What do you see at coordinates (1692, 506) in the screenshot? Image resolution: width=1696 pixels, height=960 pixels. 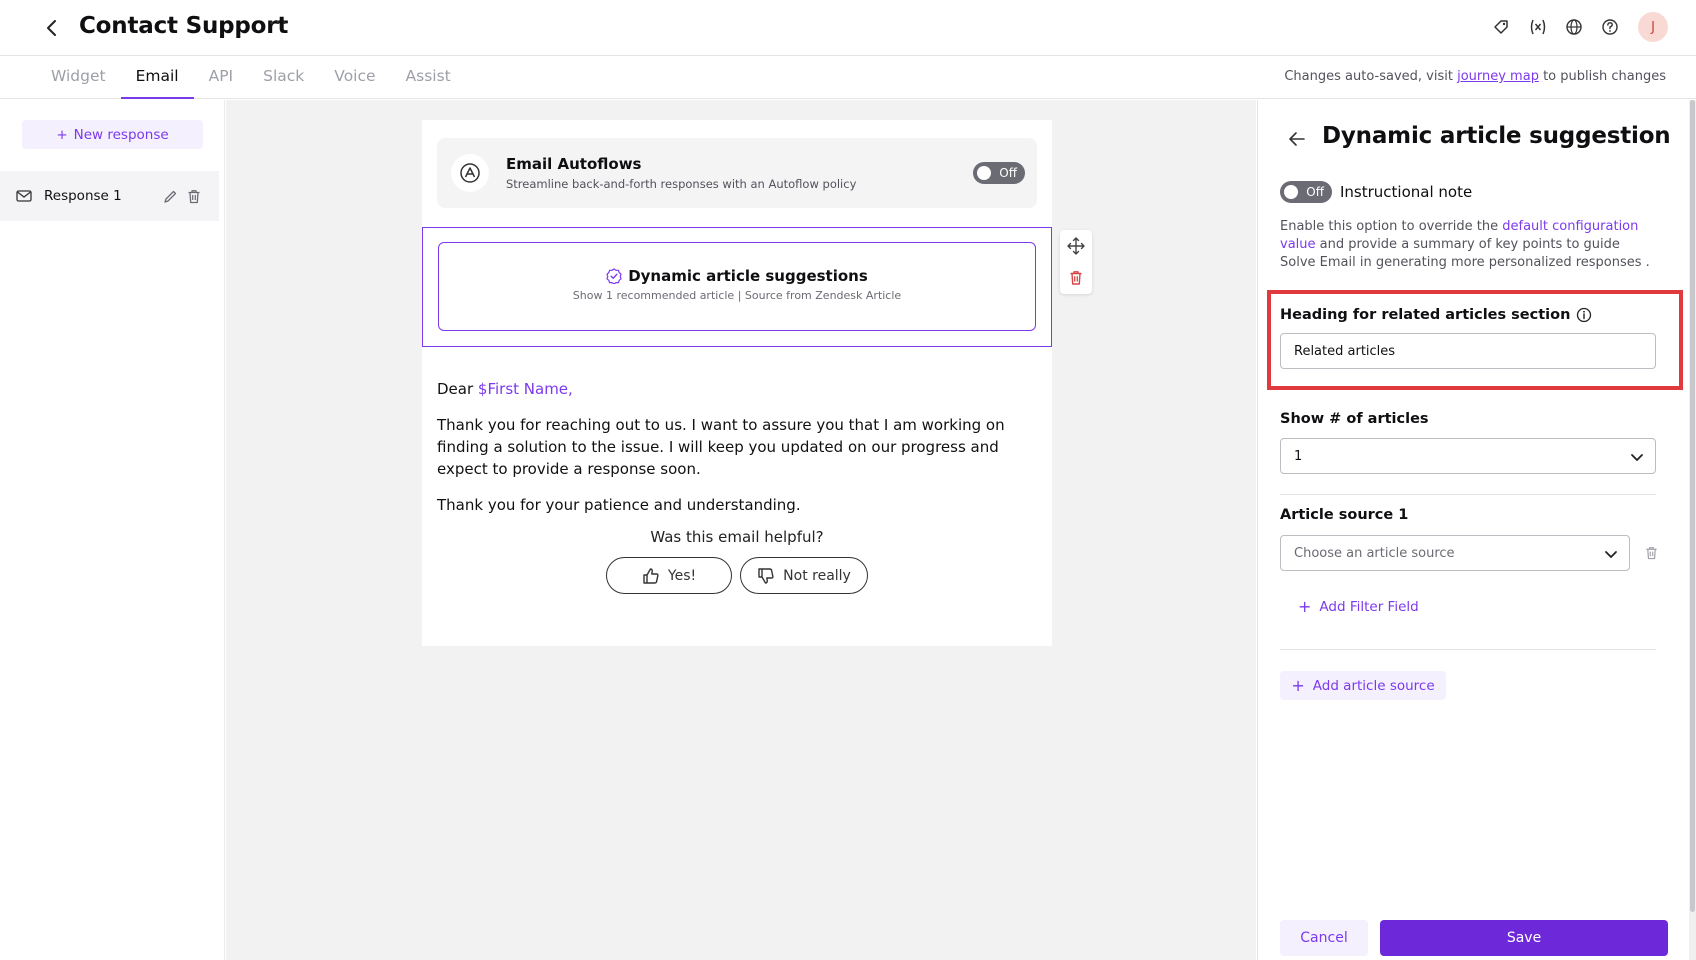 I see `scrollbar-thumb` at bounding box center [1692, 506].